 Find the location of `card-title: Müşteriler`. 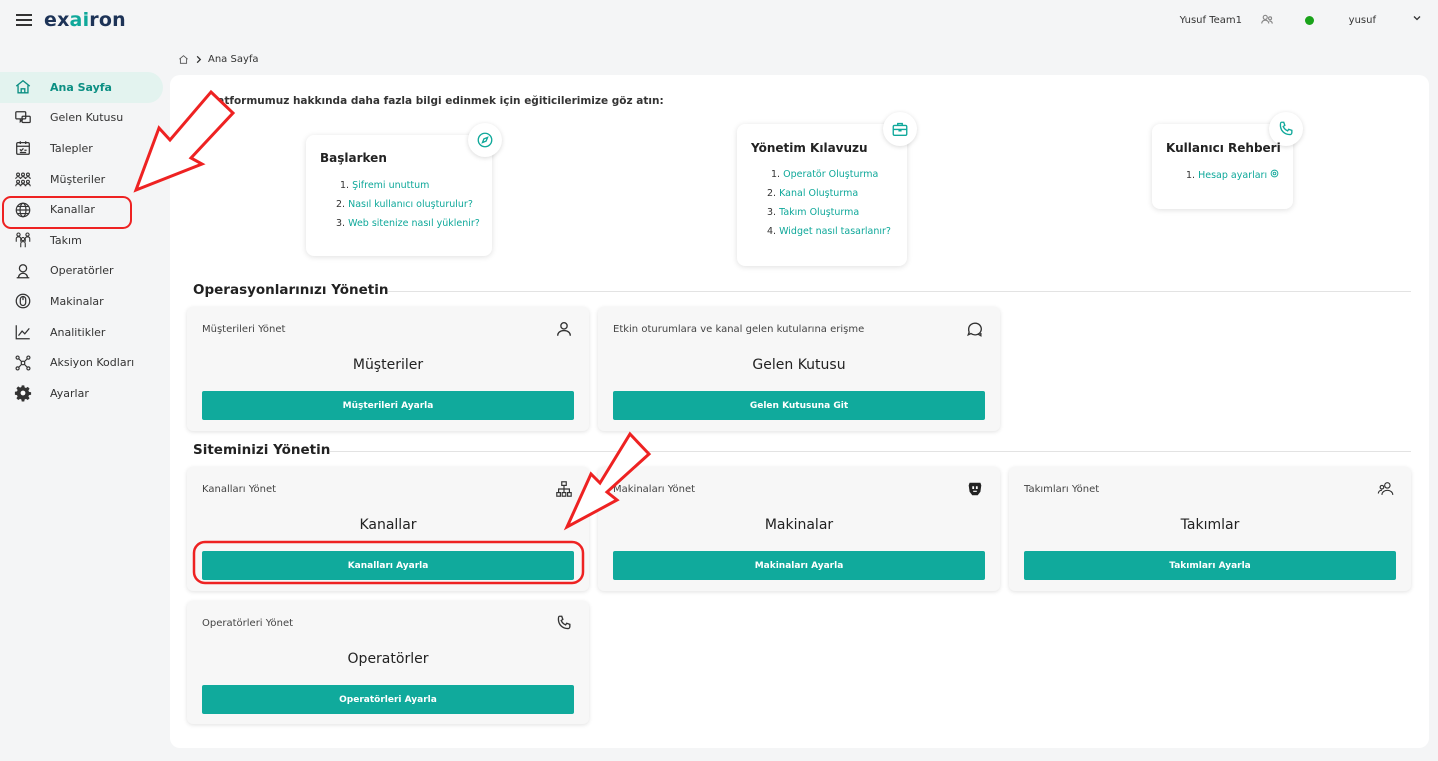

card-title: Müşteriler is located at coordinates (388, 365).